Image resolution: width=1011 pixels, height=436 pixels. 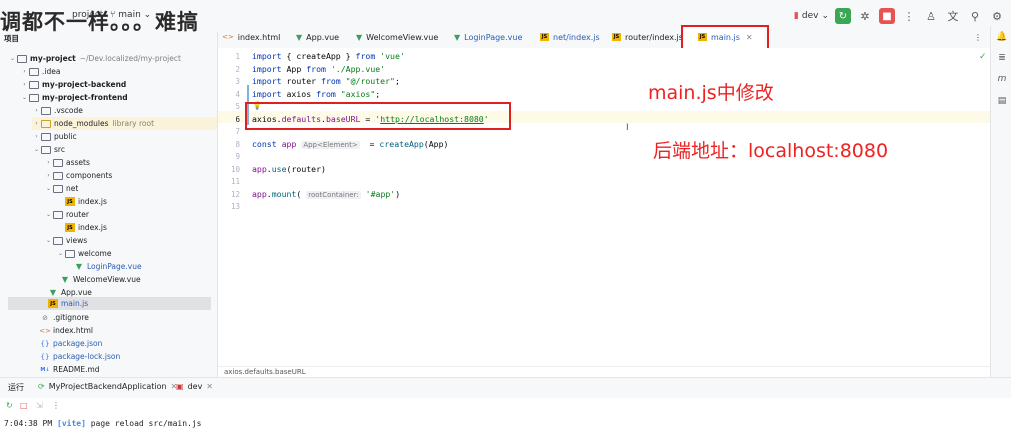 What do you see at coordinates (69, 369) in the screenshot?
I see `tree-item: M↓ README.md` at bounding box center [69, 369].